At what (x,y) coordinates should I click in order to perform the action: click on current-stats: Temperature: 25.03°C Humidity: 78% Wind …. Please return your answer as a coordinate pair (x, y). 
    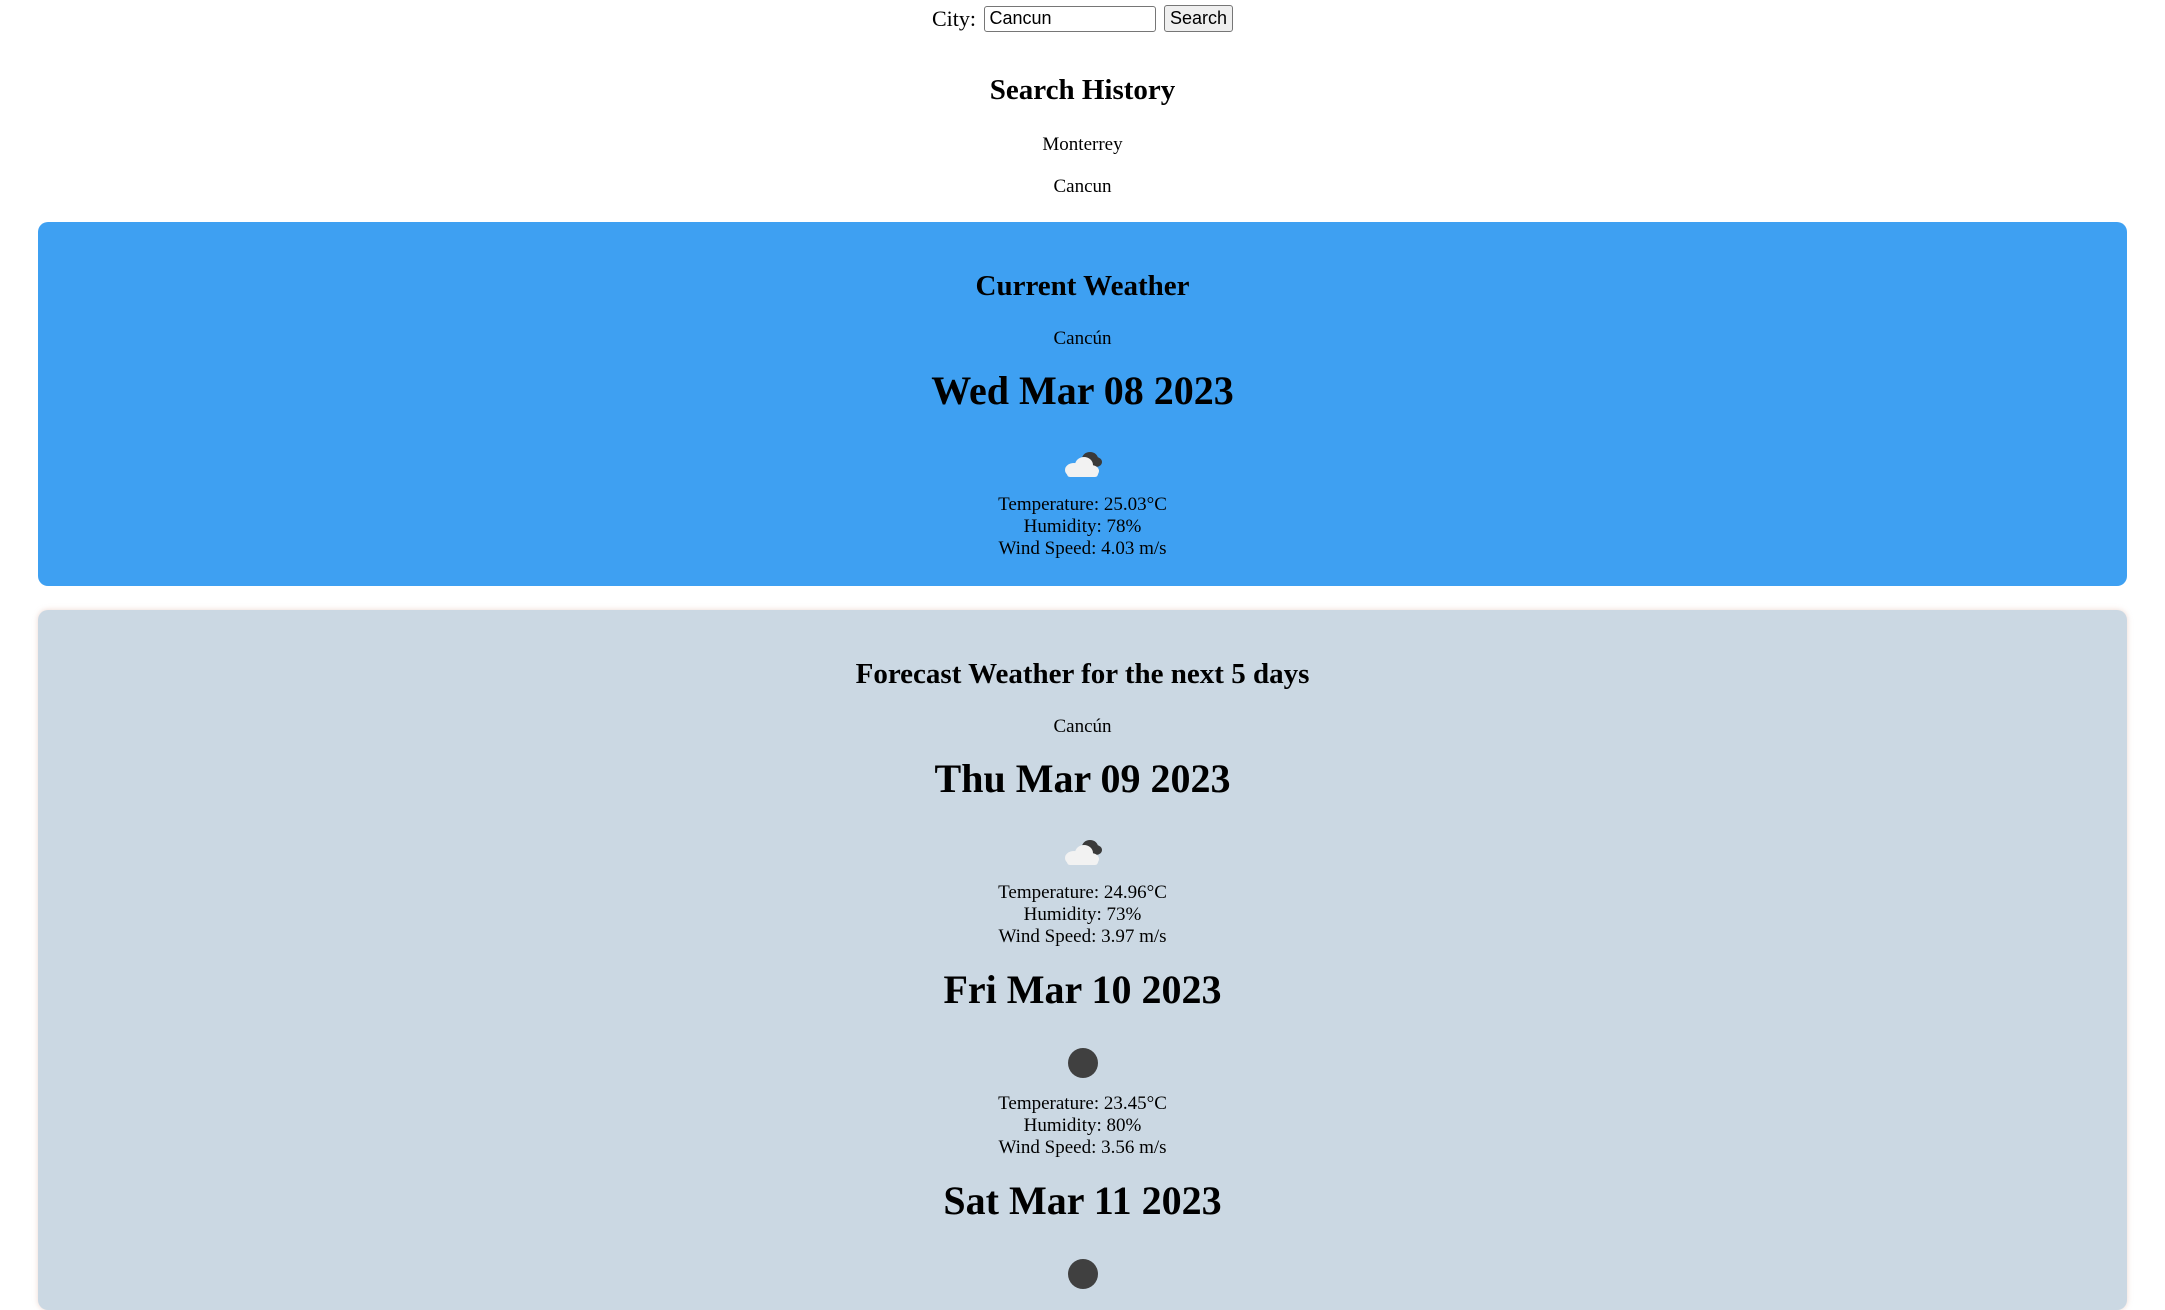
    Looking at the image, I should click on (1082, 527).